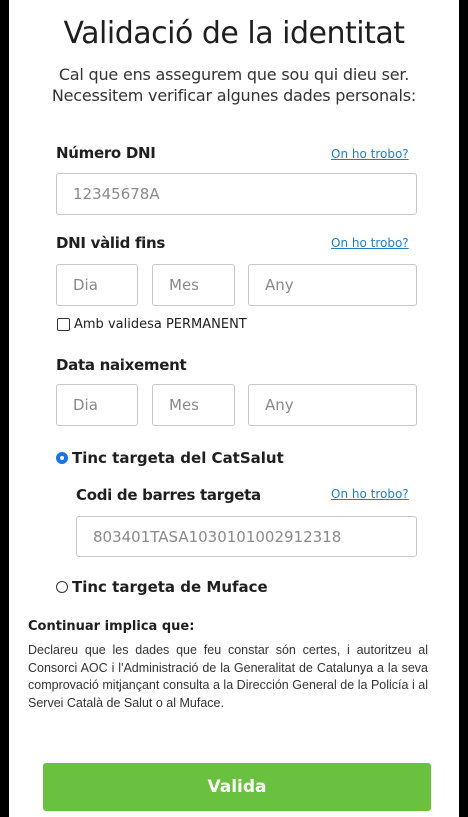 Image resolution: width=468 pixels, height=817 pixels. What do you see at coordinates (63, 324) in the screenshot?
I see `permanent-validity-checkbox` at bounding box center [63, 324].